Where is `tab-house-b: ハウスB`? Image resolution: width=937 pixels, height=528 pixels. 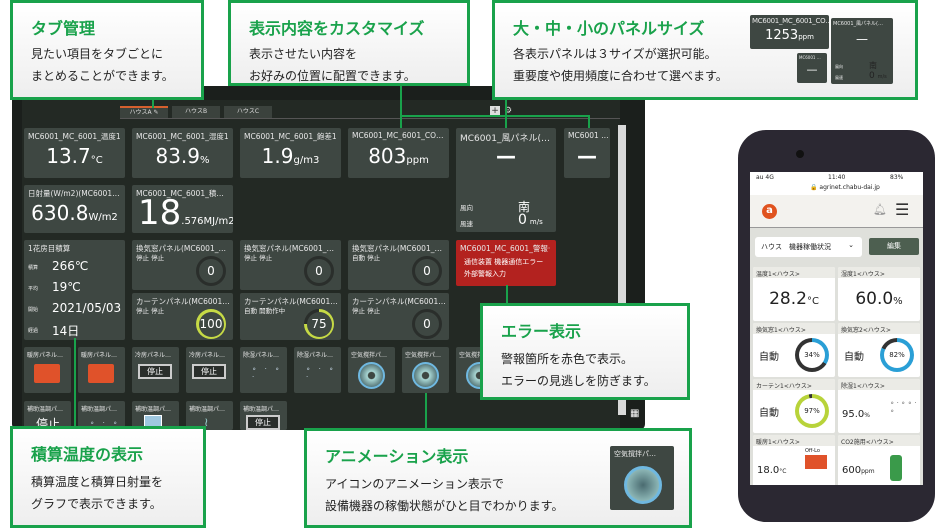 tab-house-b: ハウスB is located at coordinates (196, 112).